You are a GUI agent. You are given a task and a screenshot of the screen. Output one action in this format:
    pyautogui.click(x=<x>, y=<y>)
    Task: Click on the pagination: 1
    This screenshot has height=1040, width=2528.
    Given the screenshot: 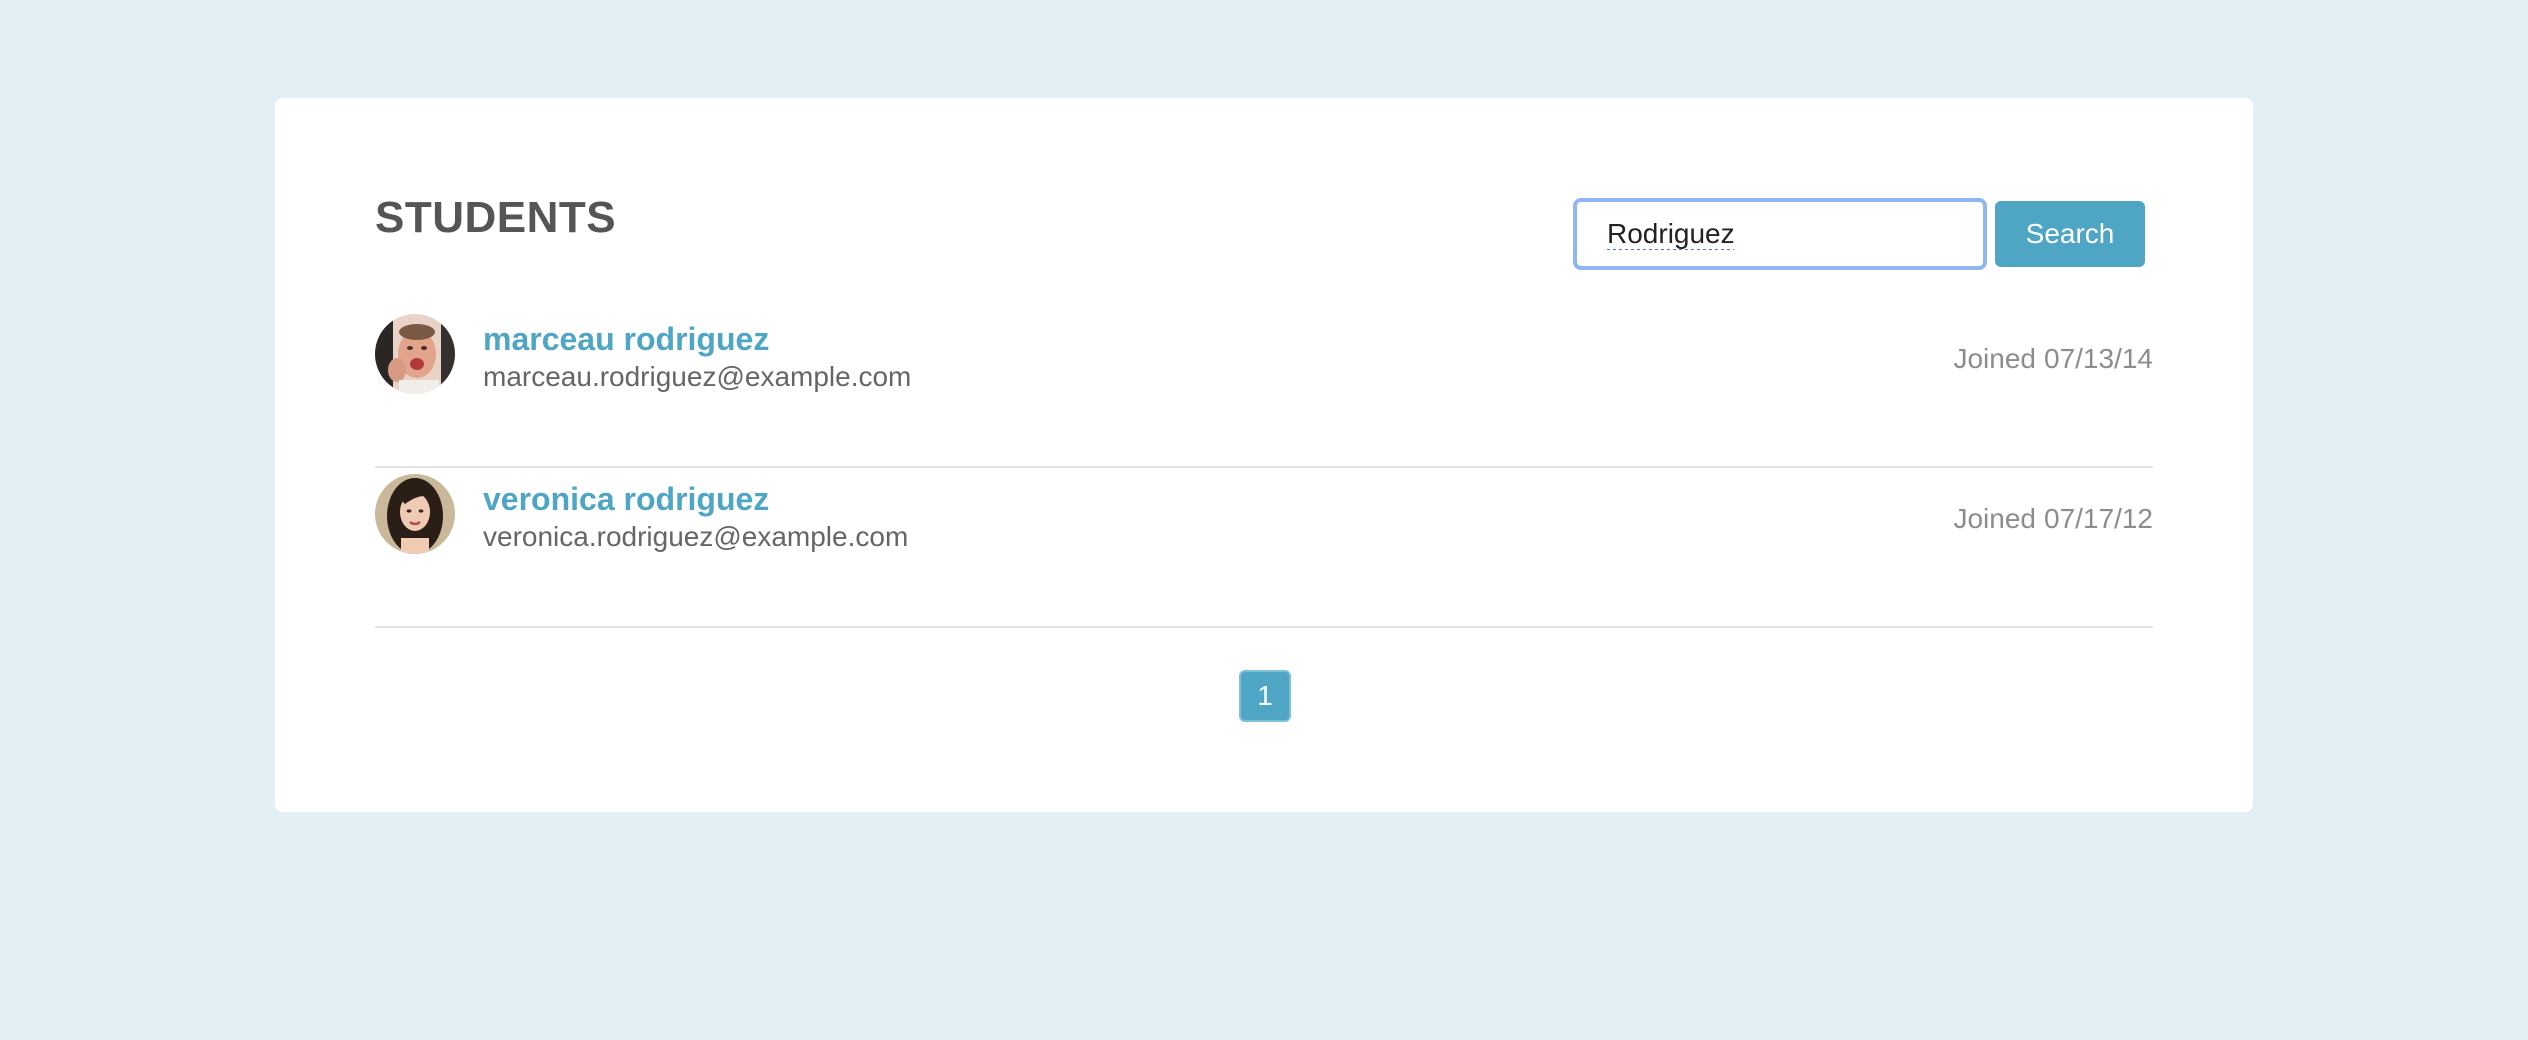 What is the action you would take?
    pyautogui.click(x=1265, y=696)
    